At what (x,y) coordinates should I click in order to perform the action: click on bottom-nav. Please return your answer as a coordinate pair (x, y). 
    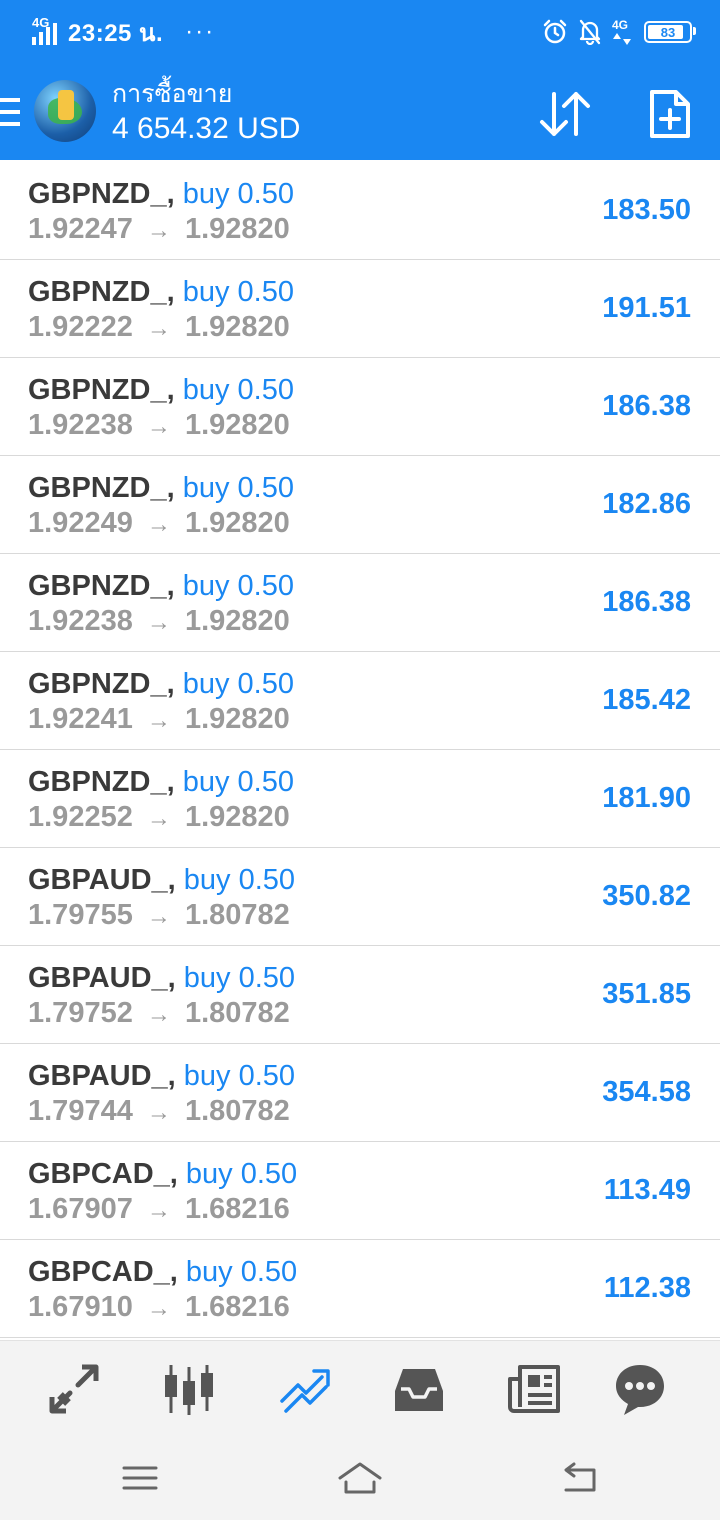
    Looking at the image, I should click on (360, 1386).